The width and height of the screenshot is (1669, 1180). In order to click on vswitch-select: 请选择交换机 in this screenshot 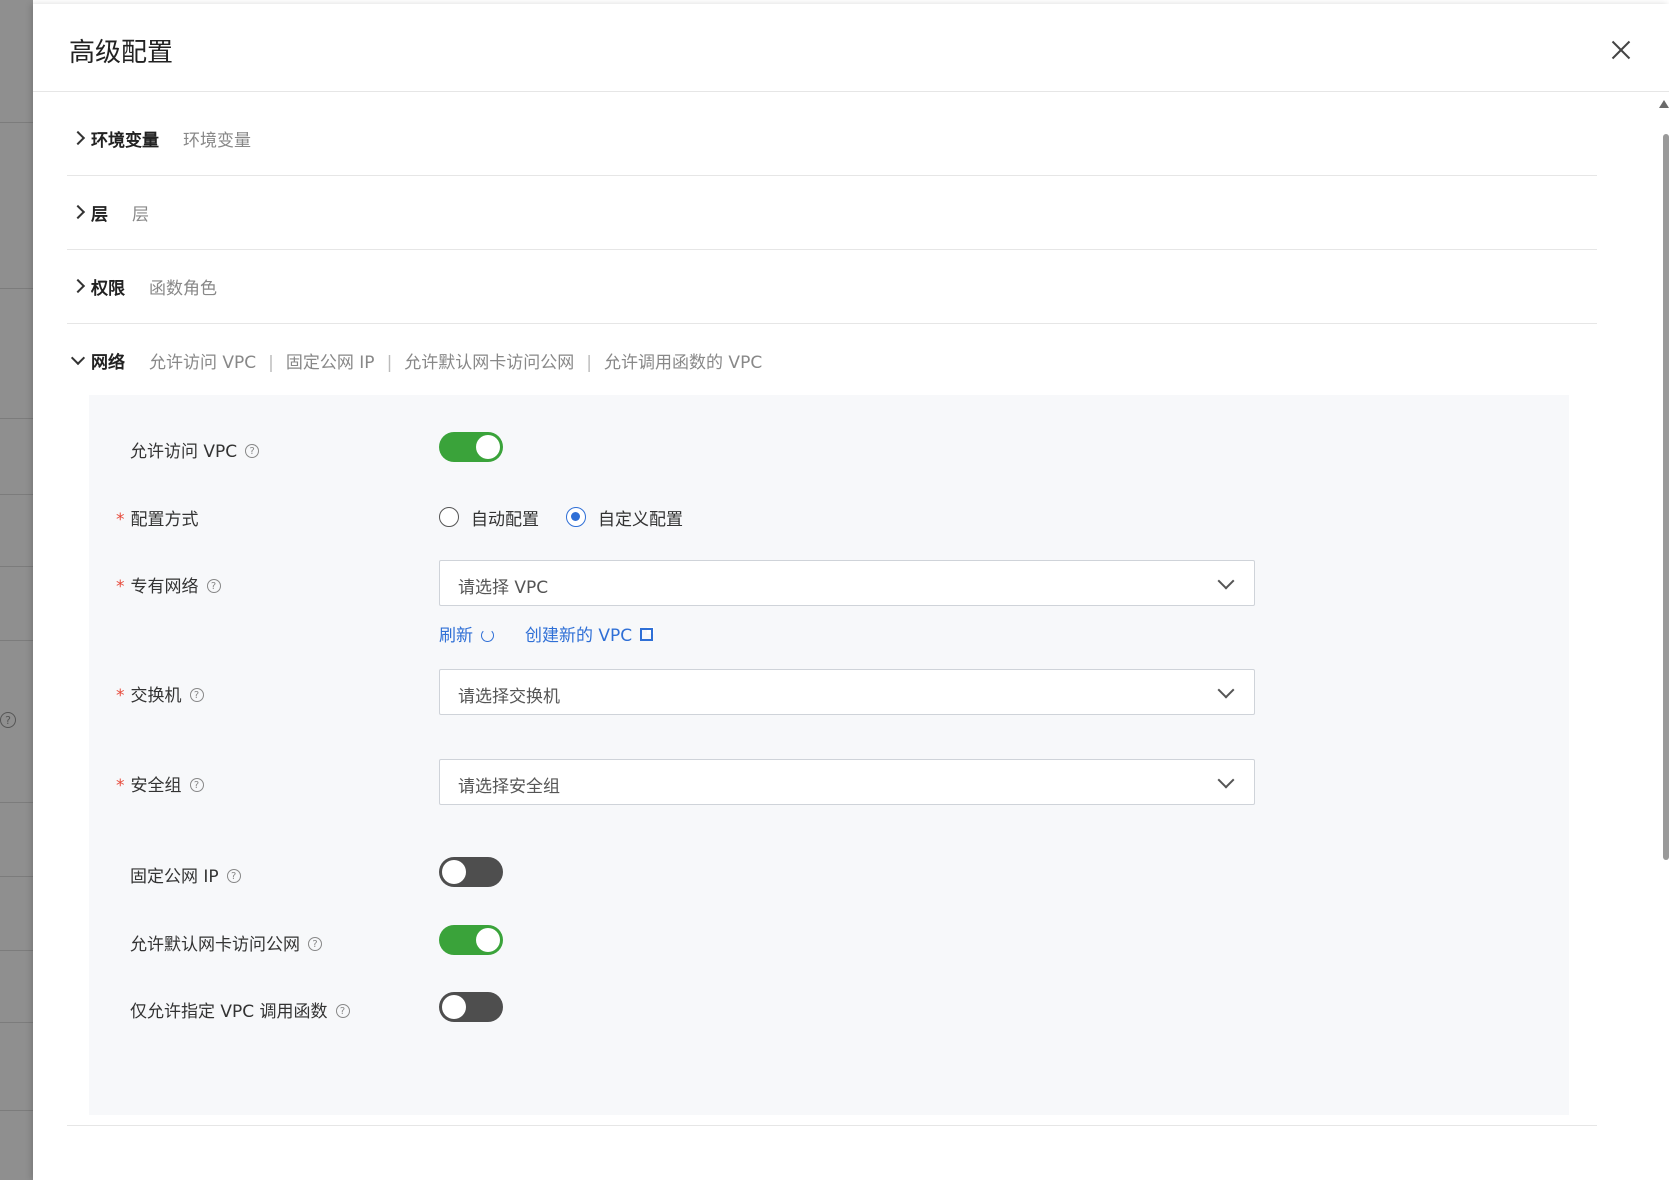, I will do `click(847, 692)`.